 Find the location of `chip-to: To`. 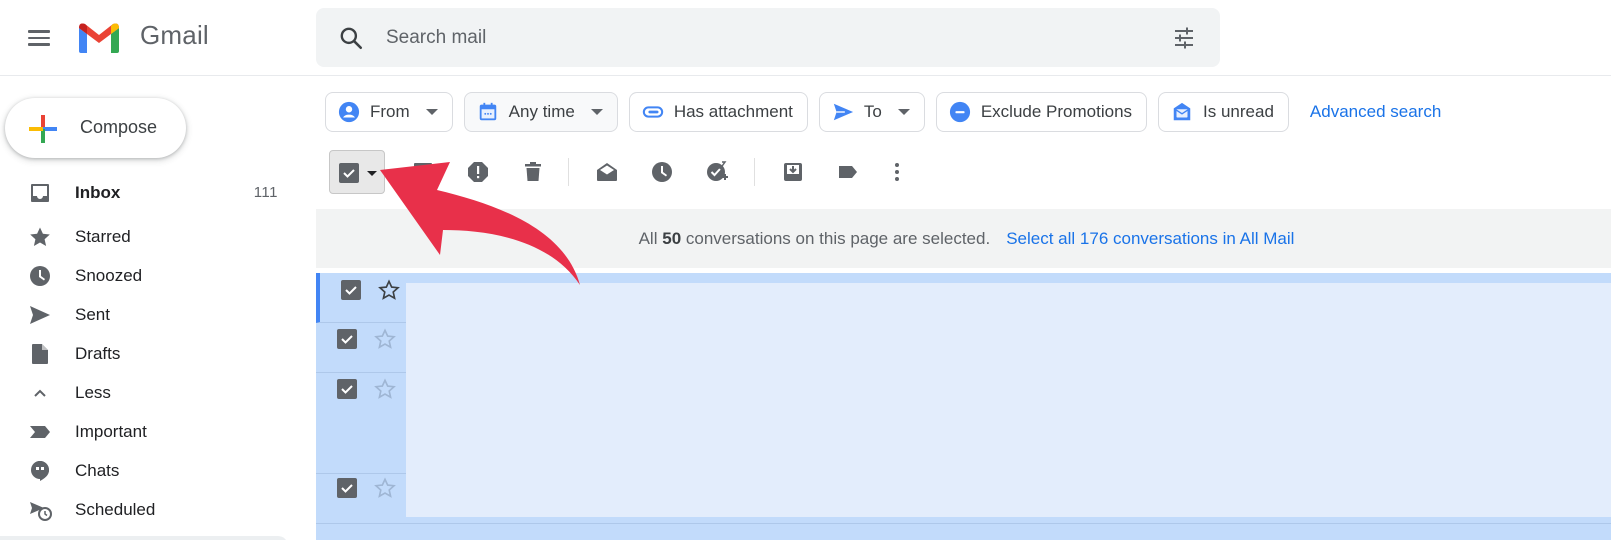

chip-to: To is located at coordinates (871, 112).